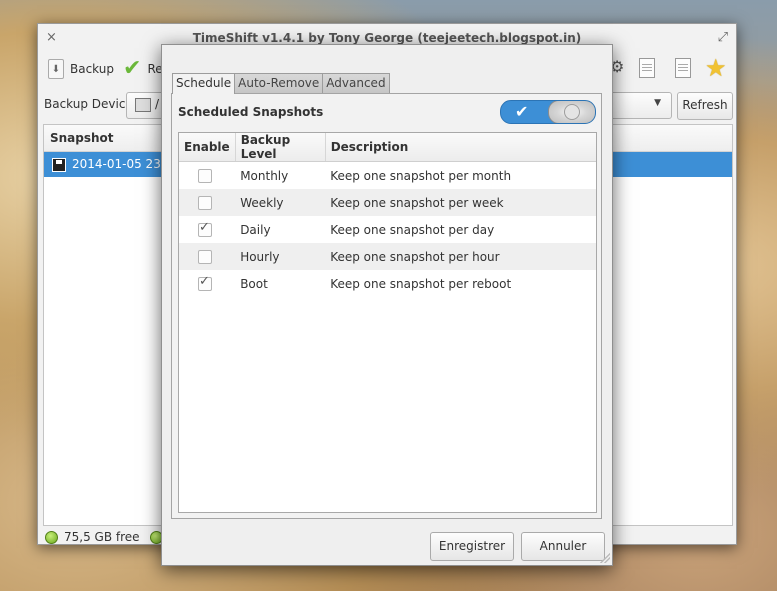 The image size is (777, 591). I want to click on backup-level-cell: Hourly, so click(280, 256).